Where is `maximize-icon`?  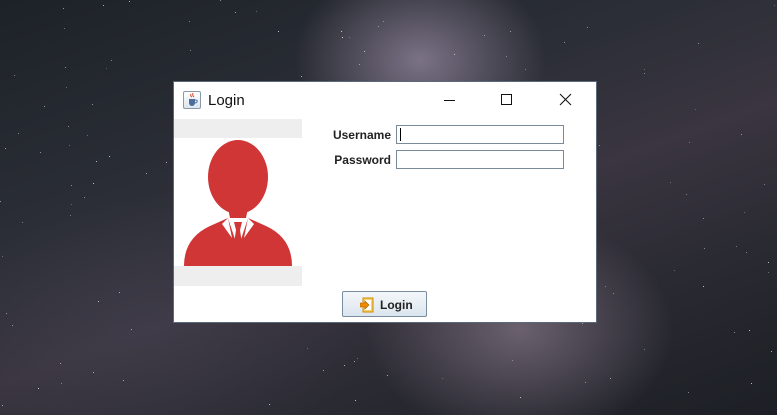
maximize-icon is located at coordinates (506, 99).